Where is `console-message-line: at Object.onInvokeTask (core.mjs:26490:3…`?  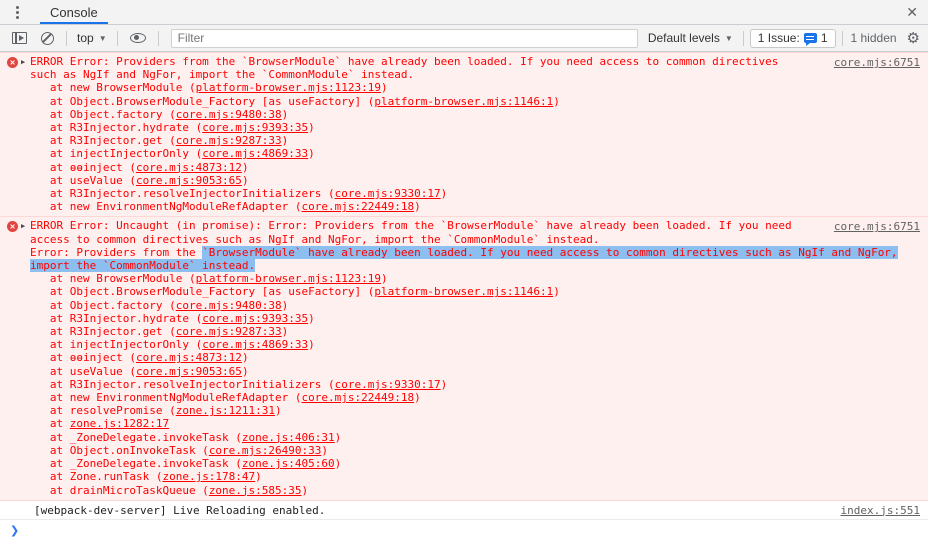
console-message-line: at Object.onInvokeTask (core.mjs:26490:3… is located at coordinates (464, 450).